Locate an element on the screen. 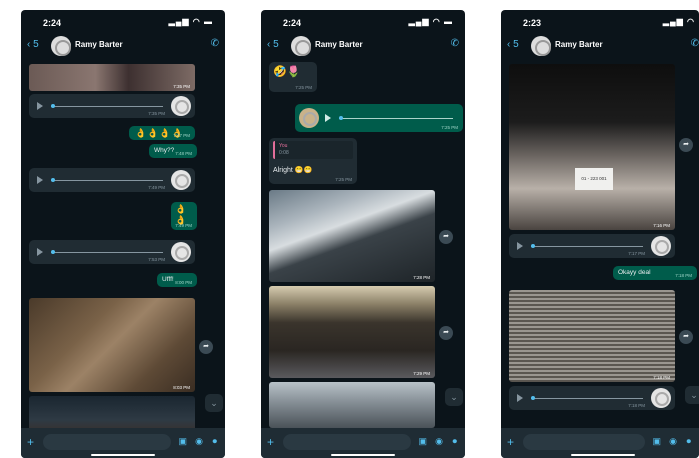 The height and width of the screenshot is (458, 699). reply-message: You 0:08 Alright 😁😁 7:25 PM is located at coordinates (313, 161).